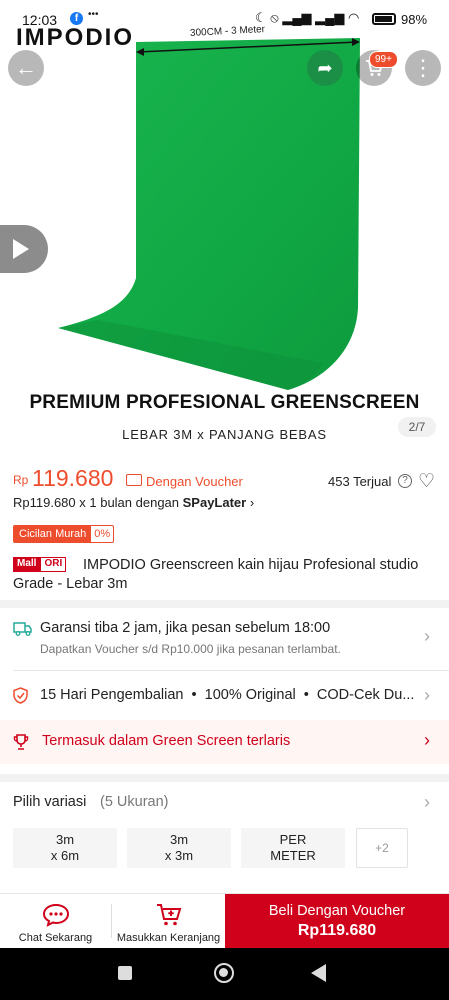  Describe the element at coordinates (405, 481) in the screenshot. I see `help-icon: ?` at that location.